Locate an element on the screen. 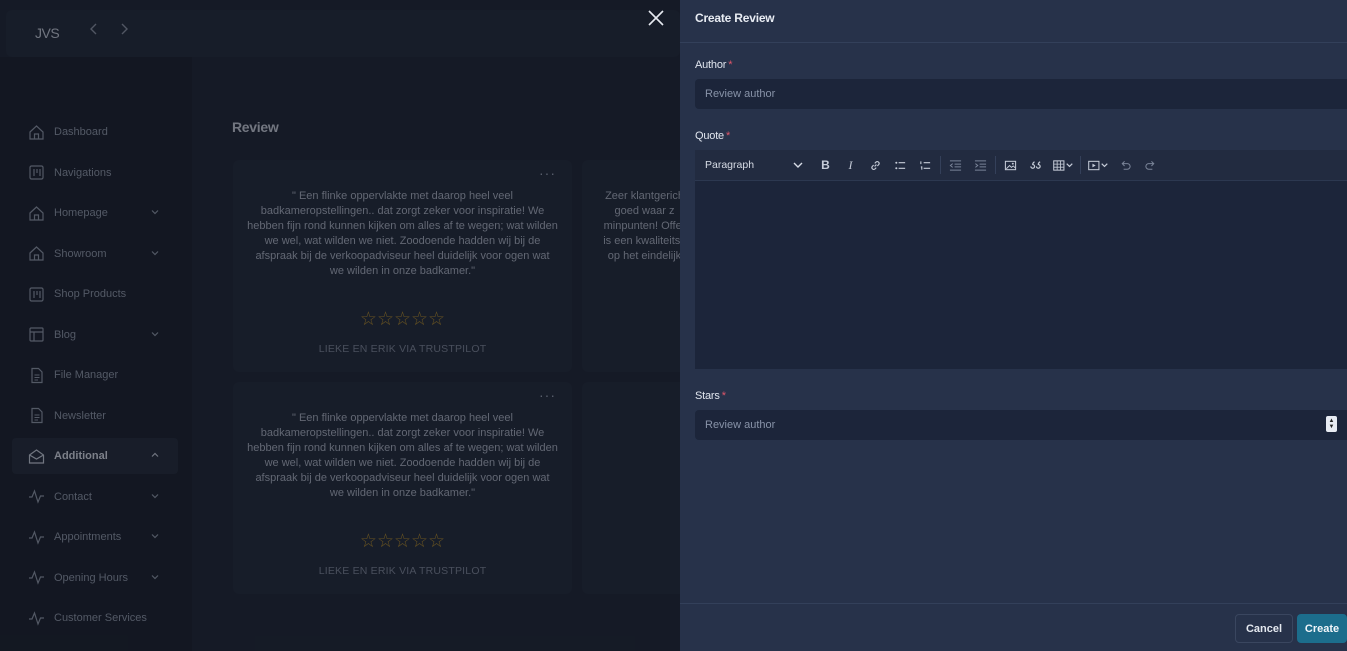  create-button: Create is located at coordinates (1322, 628).